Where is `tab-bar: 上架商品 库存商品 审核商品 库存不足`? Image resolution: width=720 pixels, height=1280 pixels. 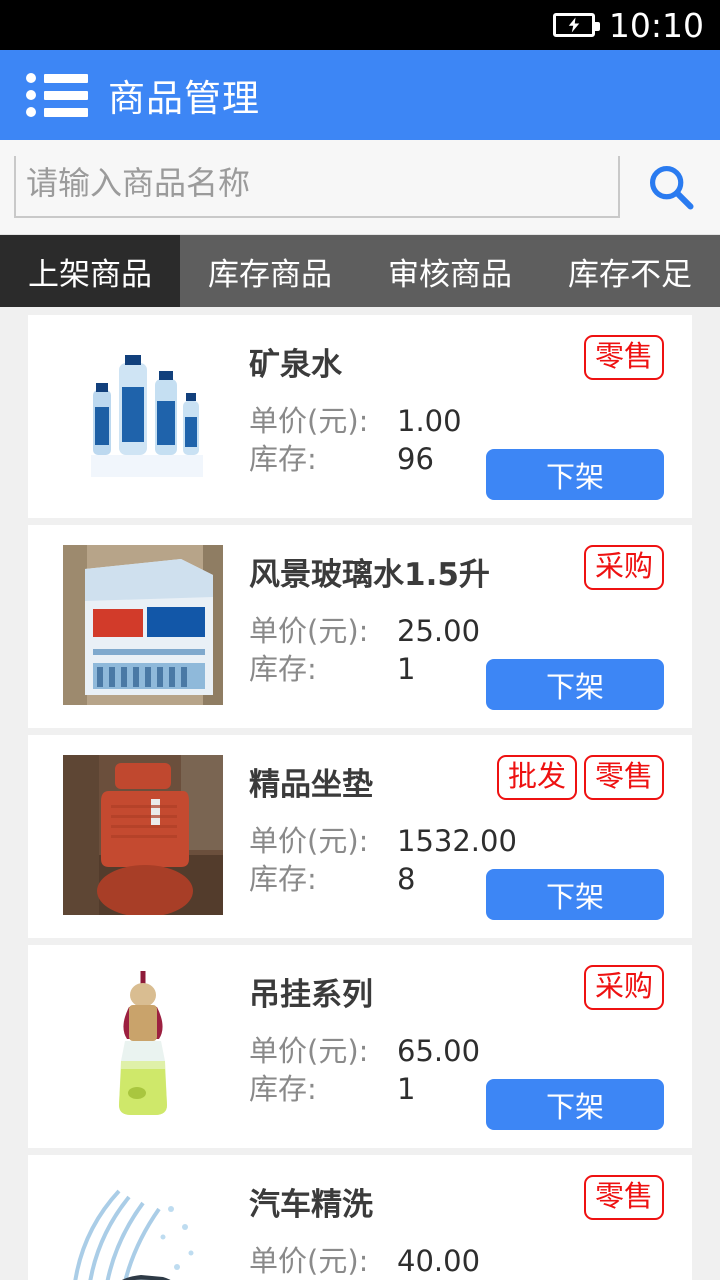 tab-bar: 上架商品 库存商品 审核商品 库存不足 is located at coordinates (360, 271).